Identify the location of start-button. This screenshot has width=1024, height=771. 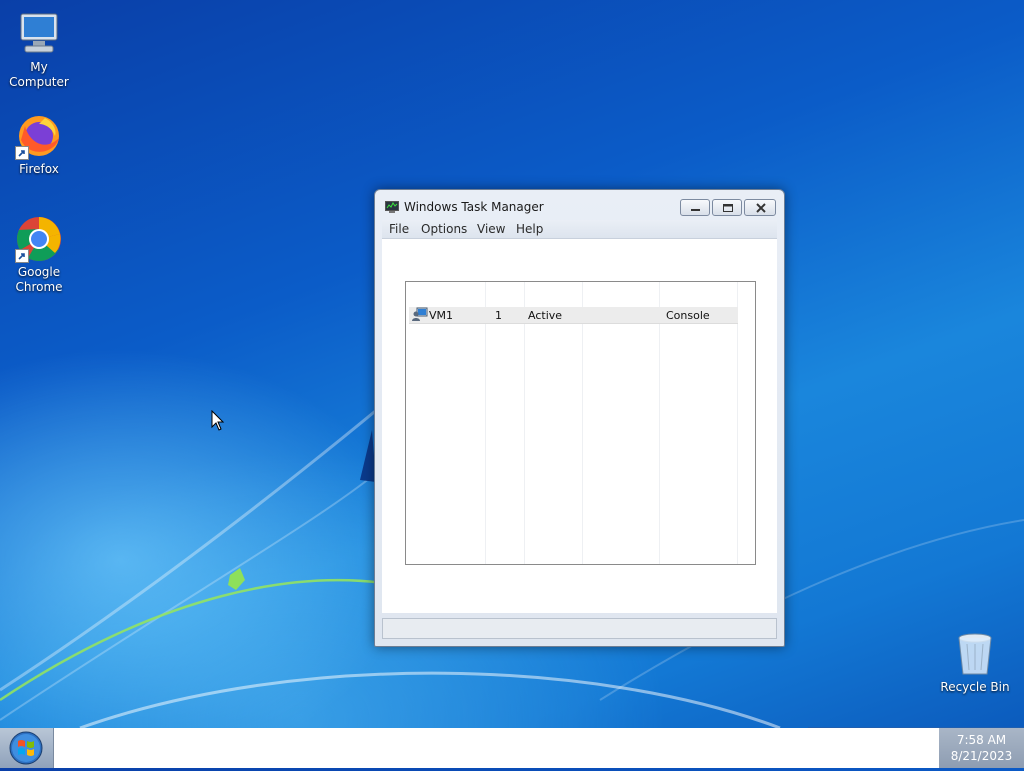
(27, 748).